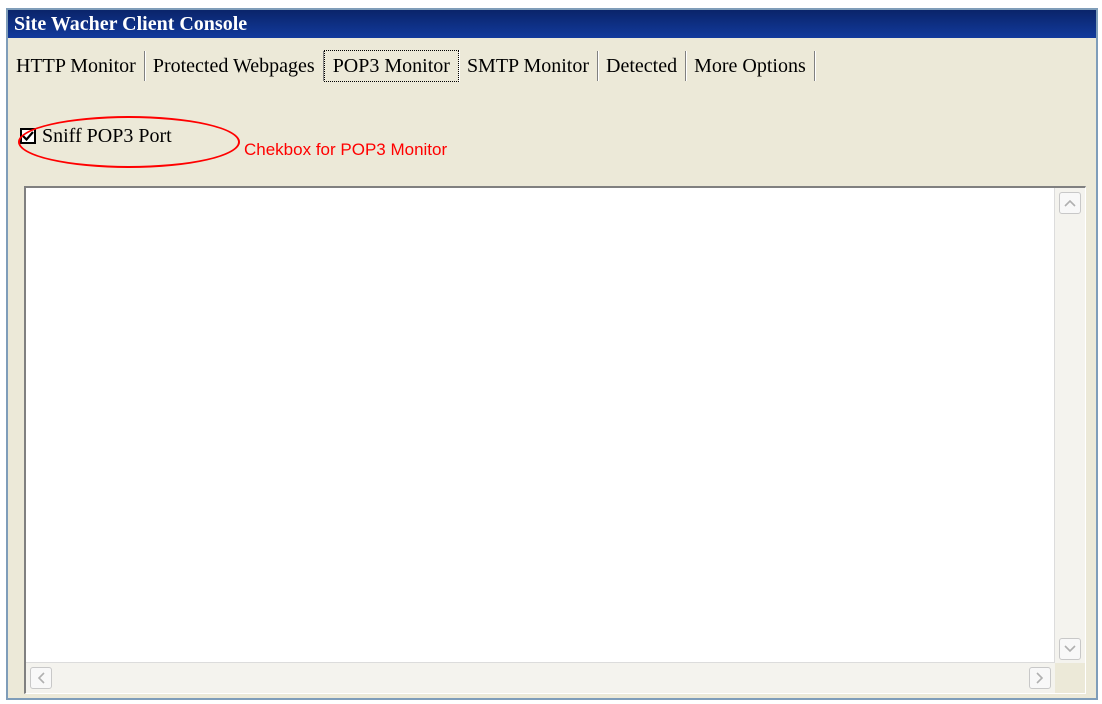 The height and width of the screenshot is (704, 1102). I want to click on sniff-pop3-label: Sniff POP3 Port, so click(107, 135).